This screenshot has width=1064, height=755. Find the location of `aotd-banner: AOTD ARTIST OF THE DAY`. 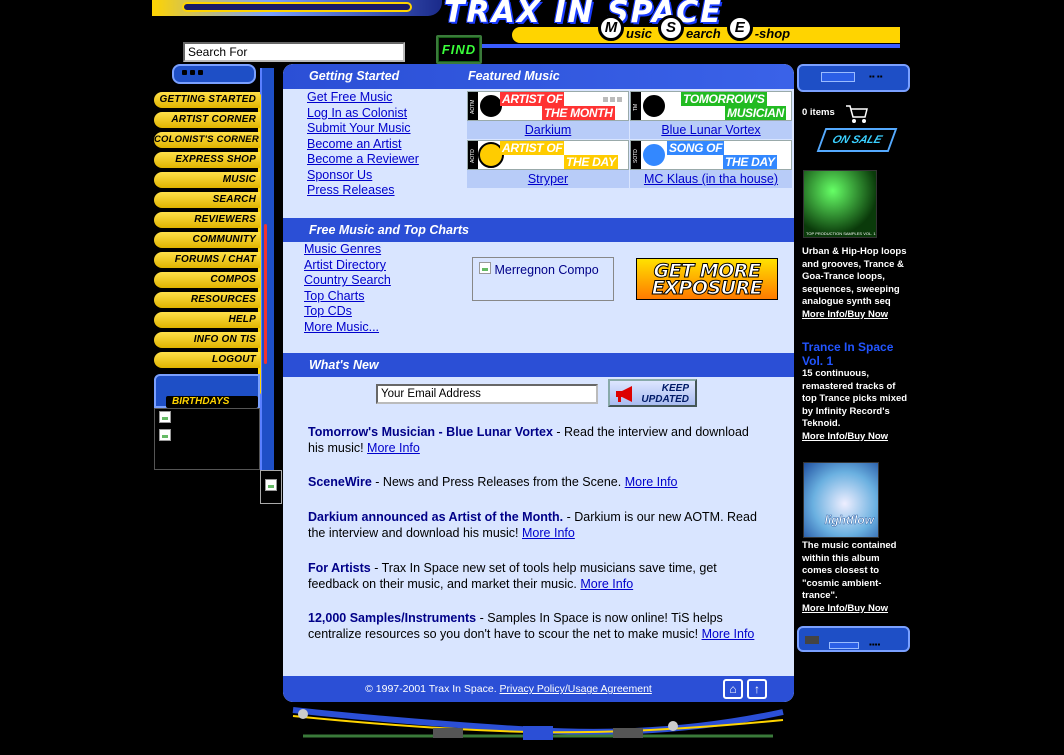

aotd-banner: AOTD ARTIST OF THE DAY is located at coordinates (548, 155).